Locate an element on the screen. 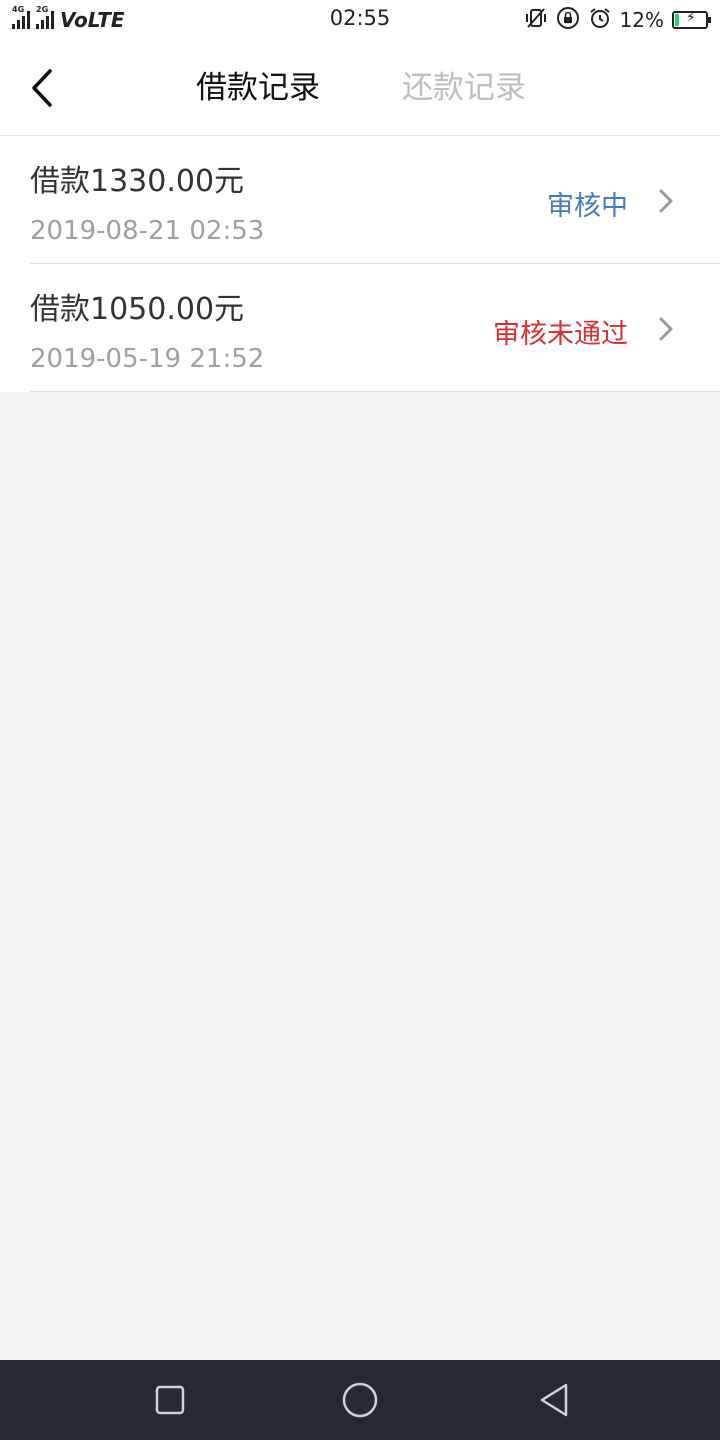  battery-icon: ⚡ is located at coordinates (691, 19).